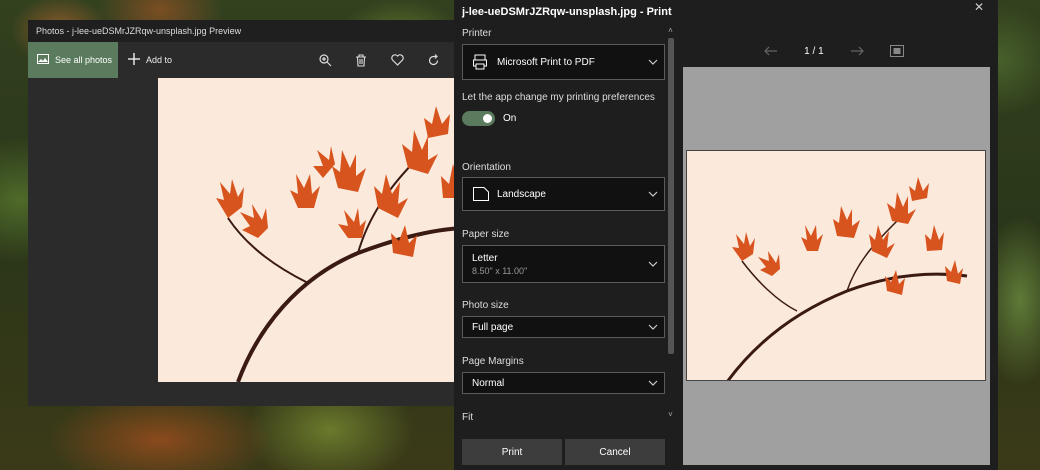  Describe the element at coordinates (397, 60) in the screenshot. I see `heart-icon` at that location.